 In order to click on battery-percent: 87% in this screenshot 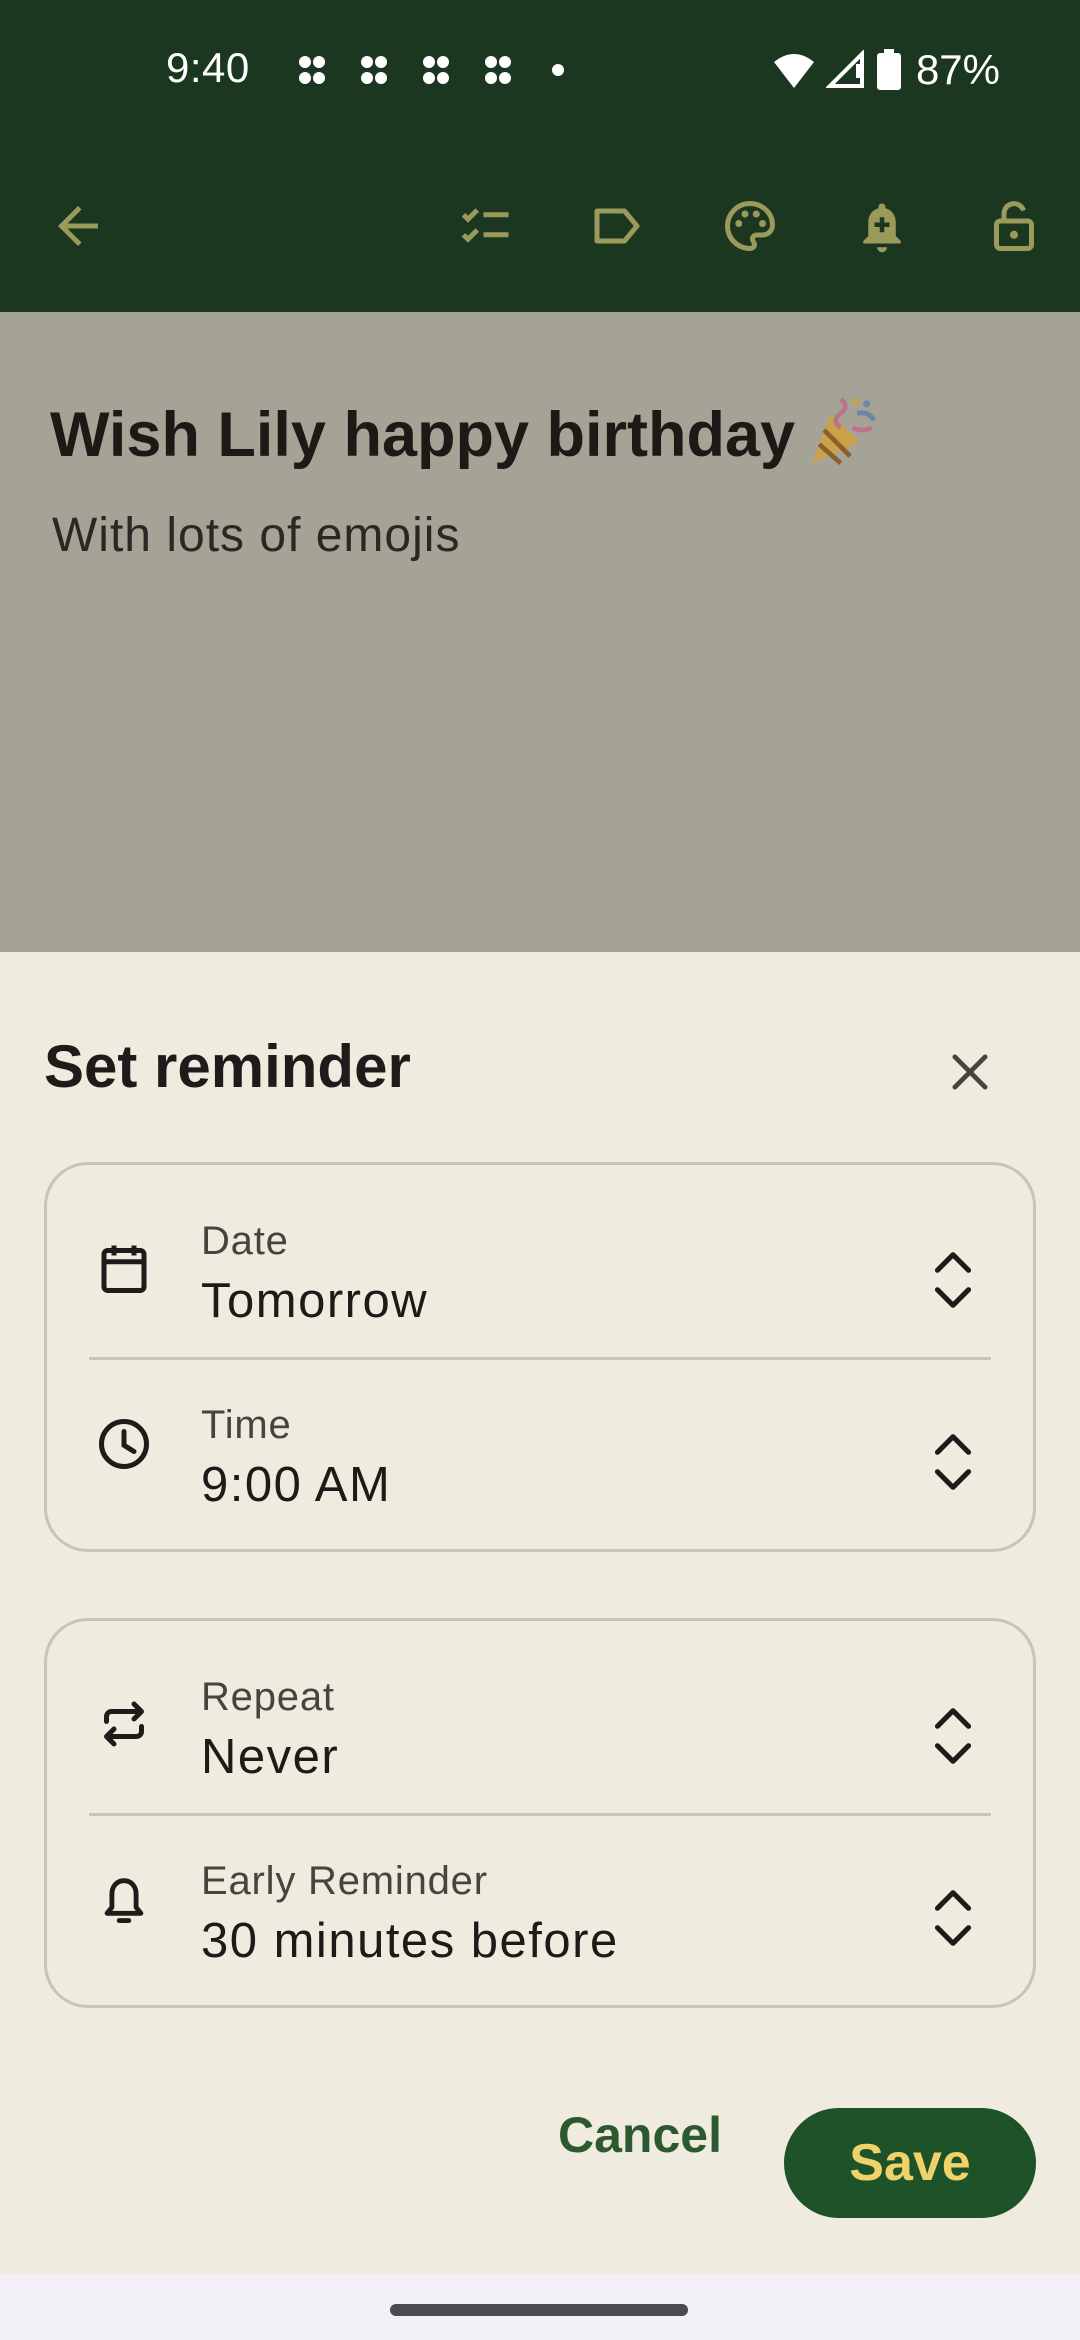, I will do `click(957, 69)`.